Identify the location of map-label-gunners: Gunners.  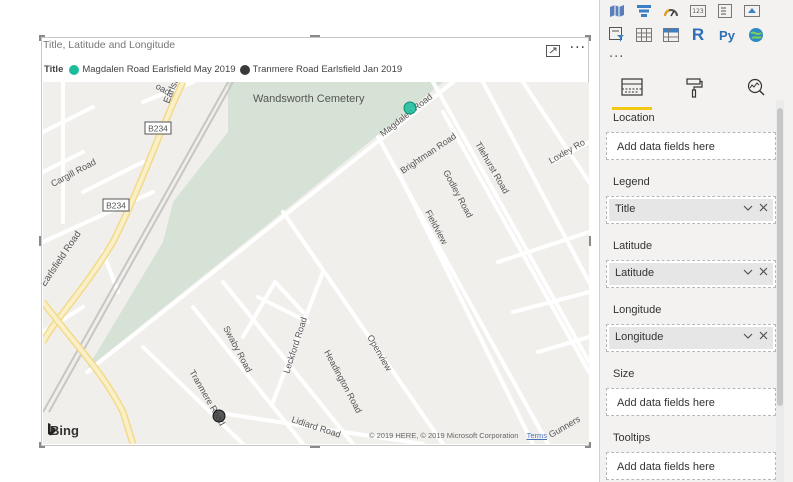
(564, 427).